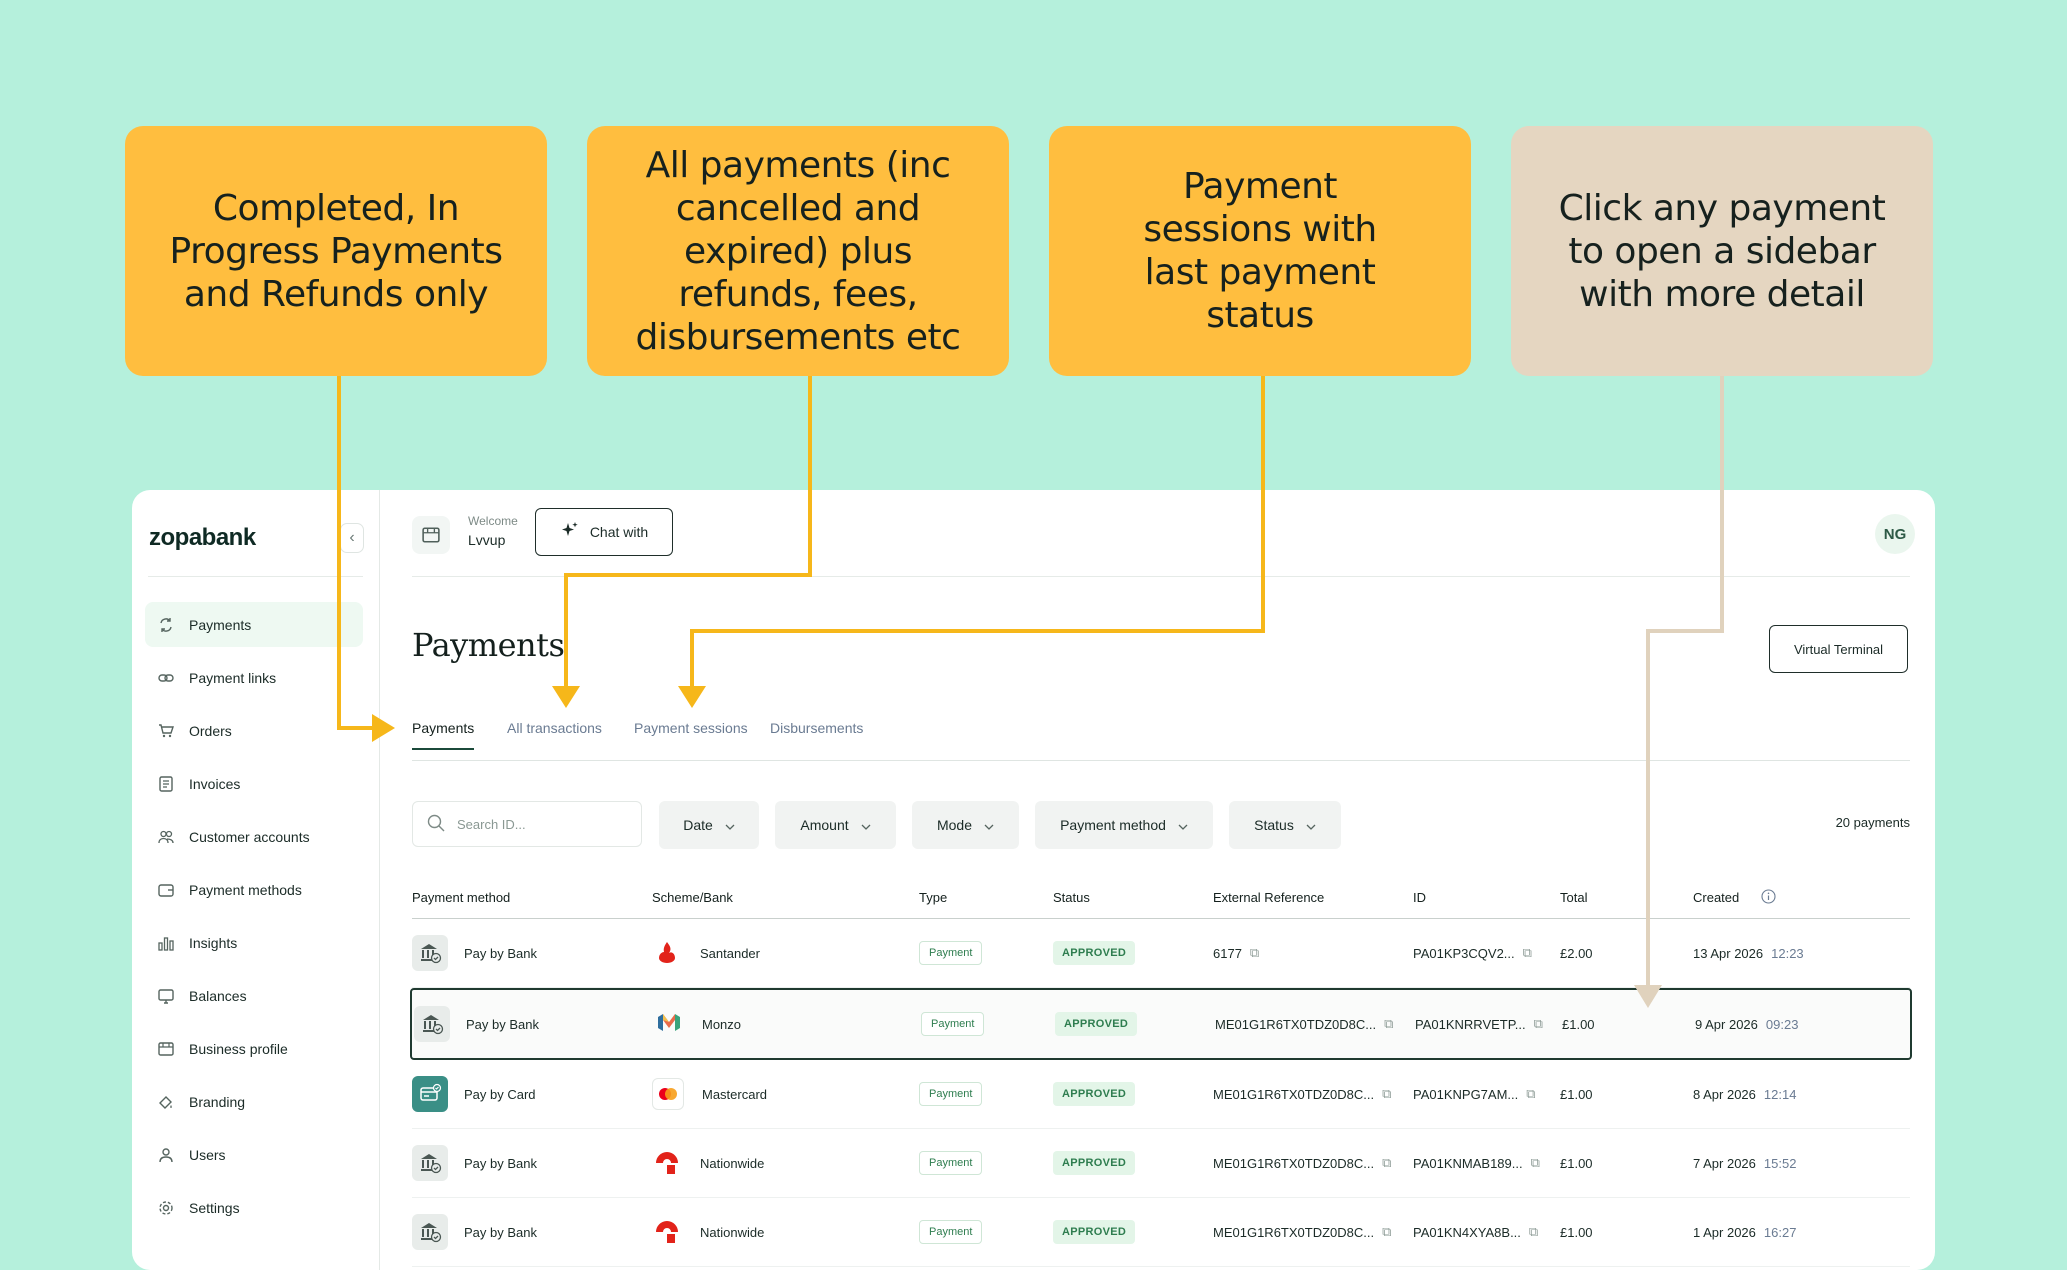 This screenshot has height=1270, width=2067. I want to click on search-icon, so click(436, 824).